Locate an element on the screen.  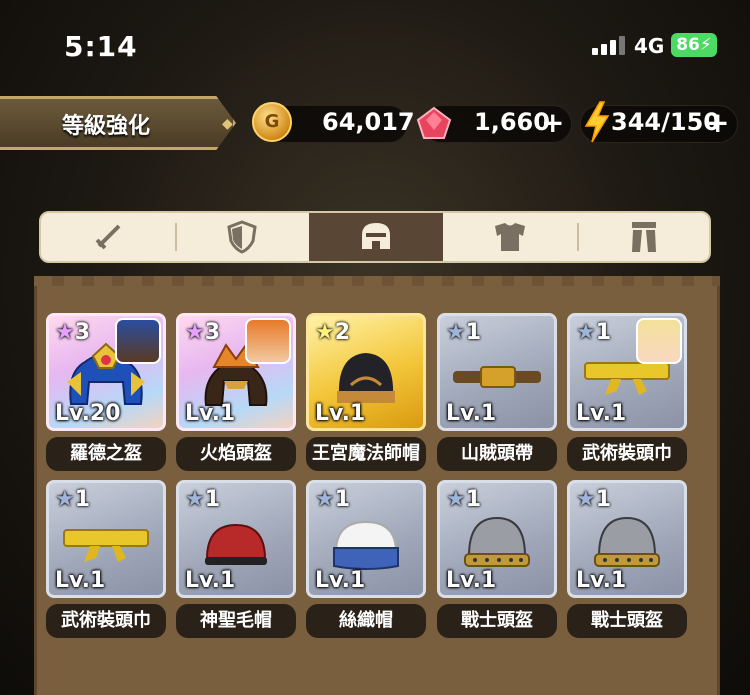
equipment-tab-bar is located at coordinates (375, 237).